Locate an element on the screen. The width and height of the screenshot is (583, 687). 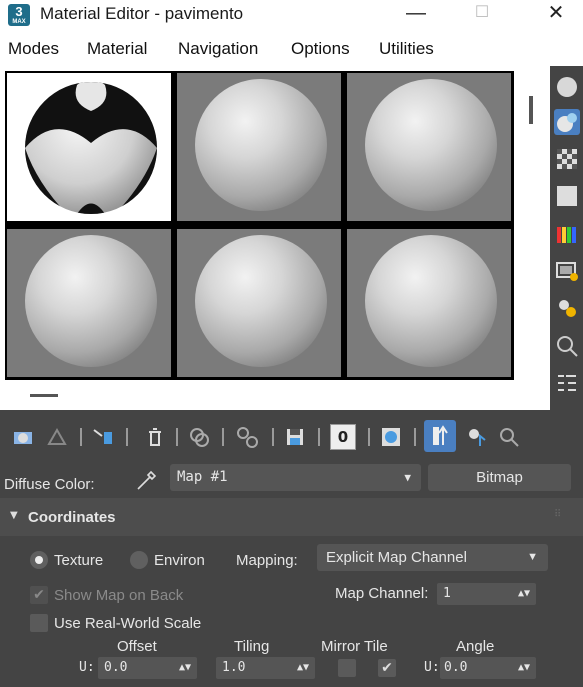
background-checker-icon is located at coordinates (567, 159).